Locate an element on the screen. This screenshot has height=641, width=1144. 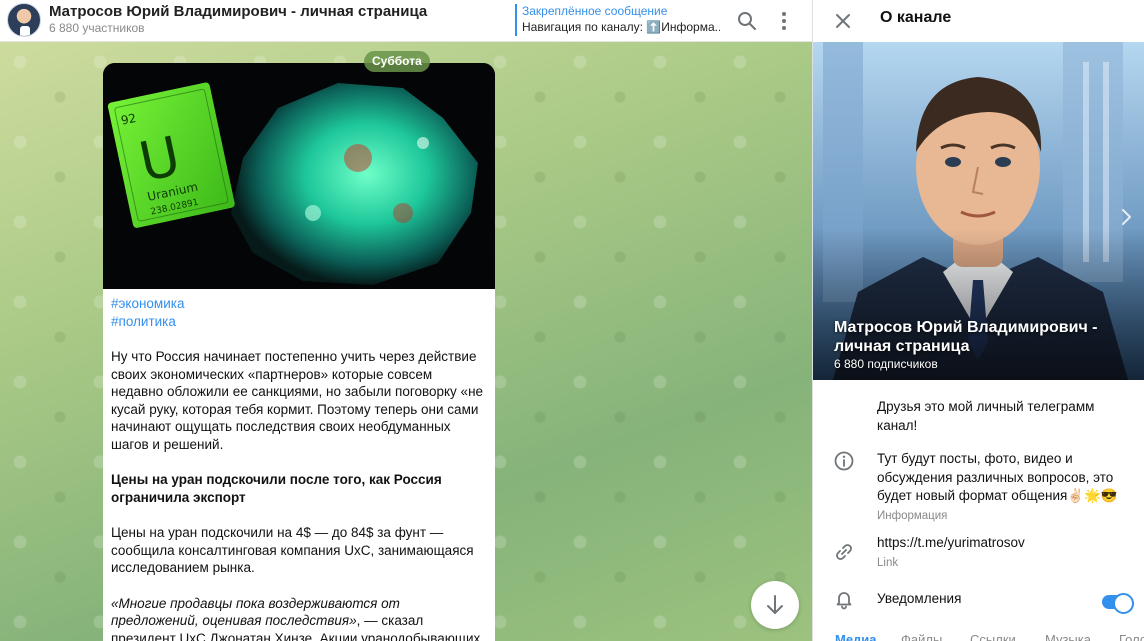
notifications-label: Уведомления is located at coordinates (919, 598).